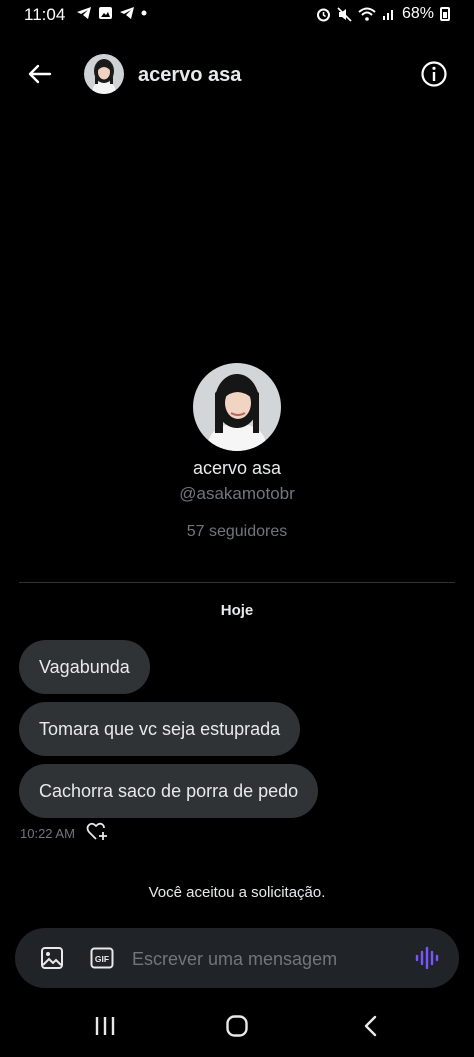  Describe the element at coordinates (387, 15) in the screenshot. I see `signal-icon` at that location.